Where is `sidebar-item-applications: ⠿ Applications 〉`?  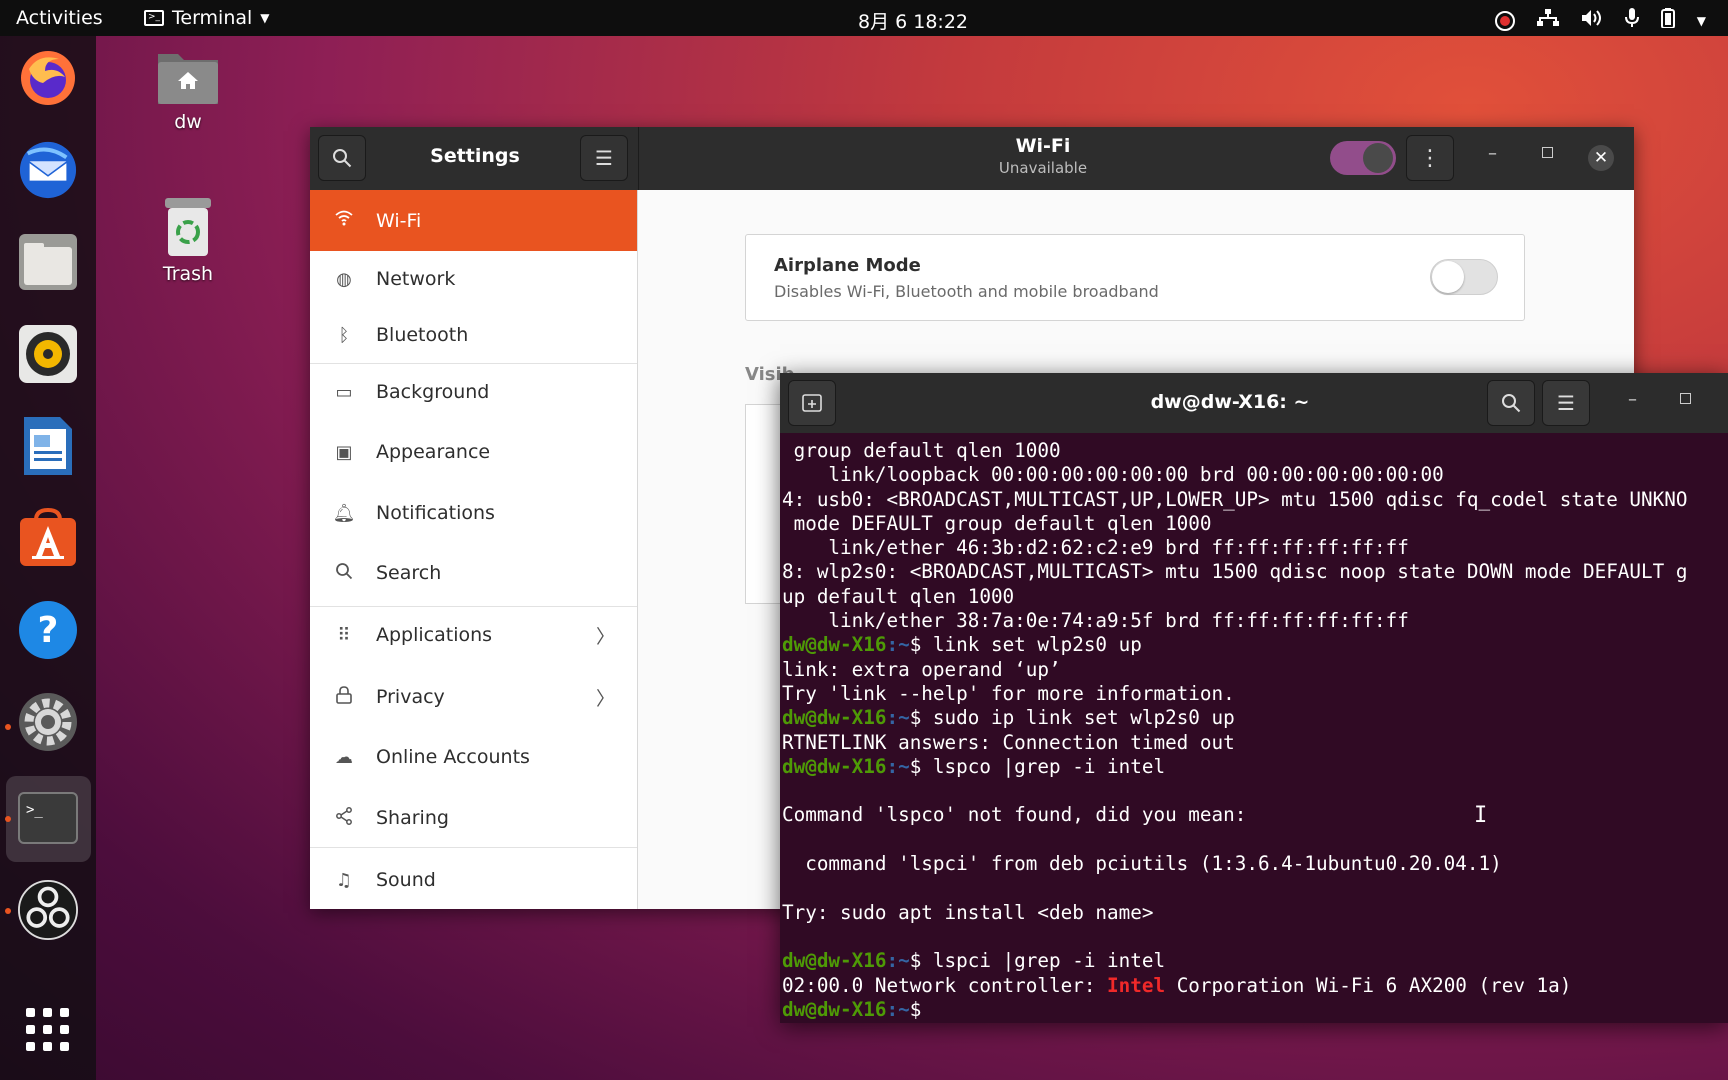 sidebar-item-applications: ⠿ Applications 〉 is located at coordinates (473, 635).